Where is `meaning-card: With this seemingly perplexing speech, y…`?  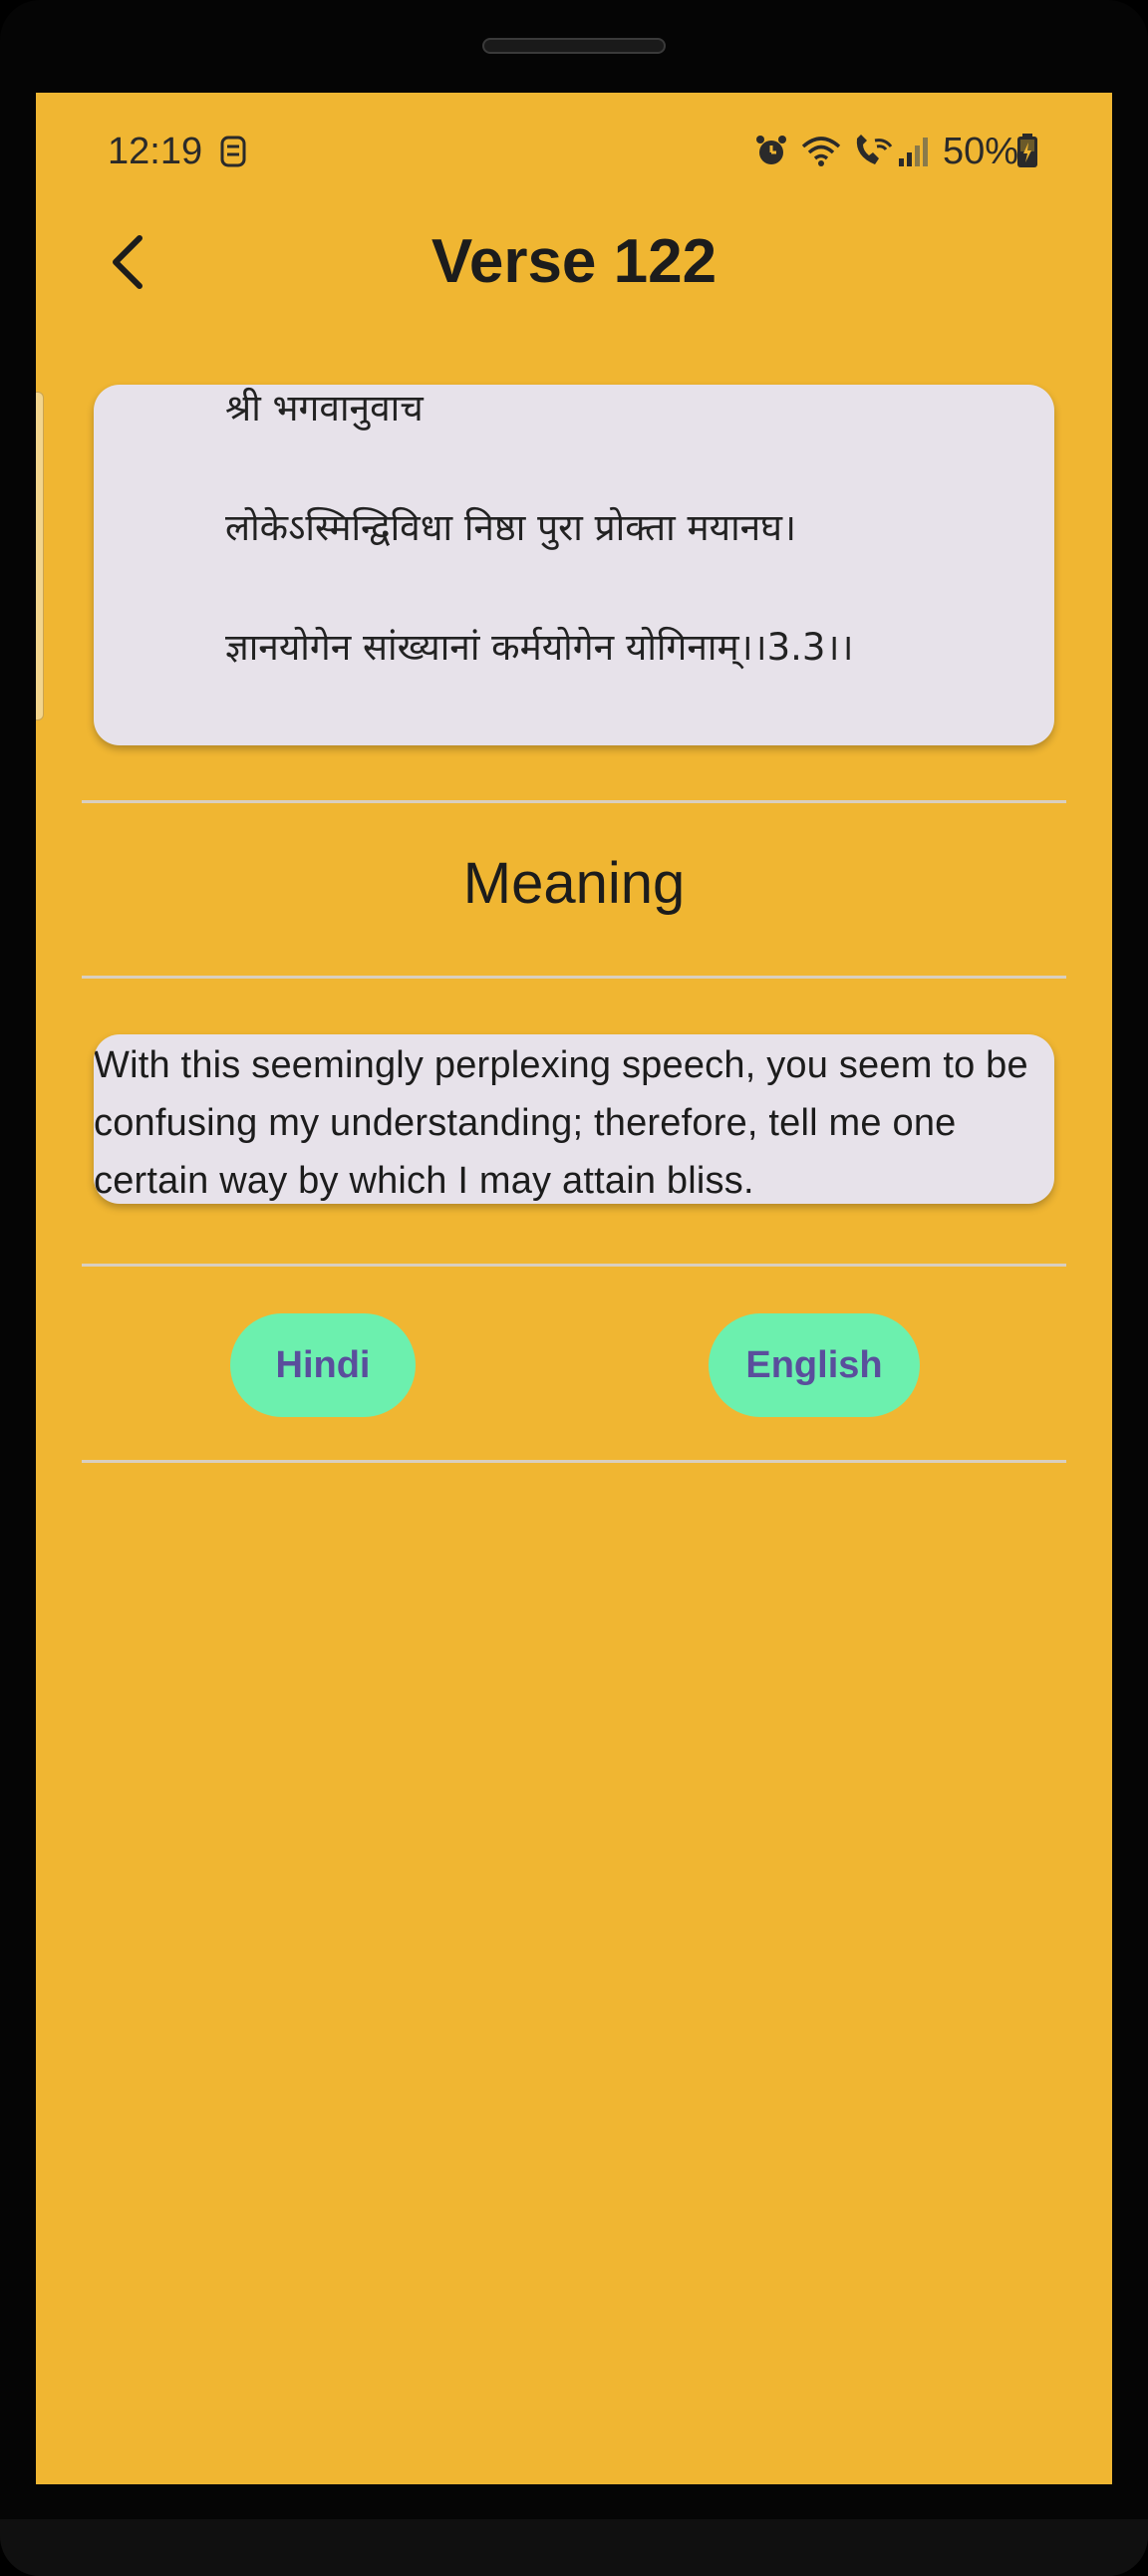
meaning-card: With this seemingly perplexing speech, y… is located at coordinates (574, 1119).